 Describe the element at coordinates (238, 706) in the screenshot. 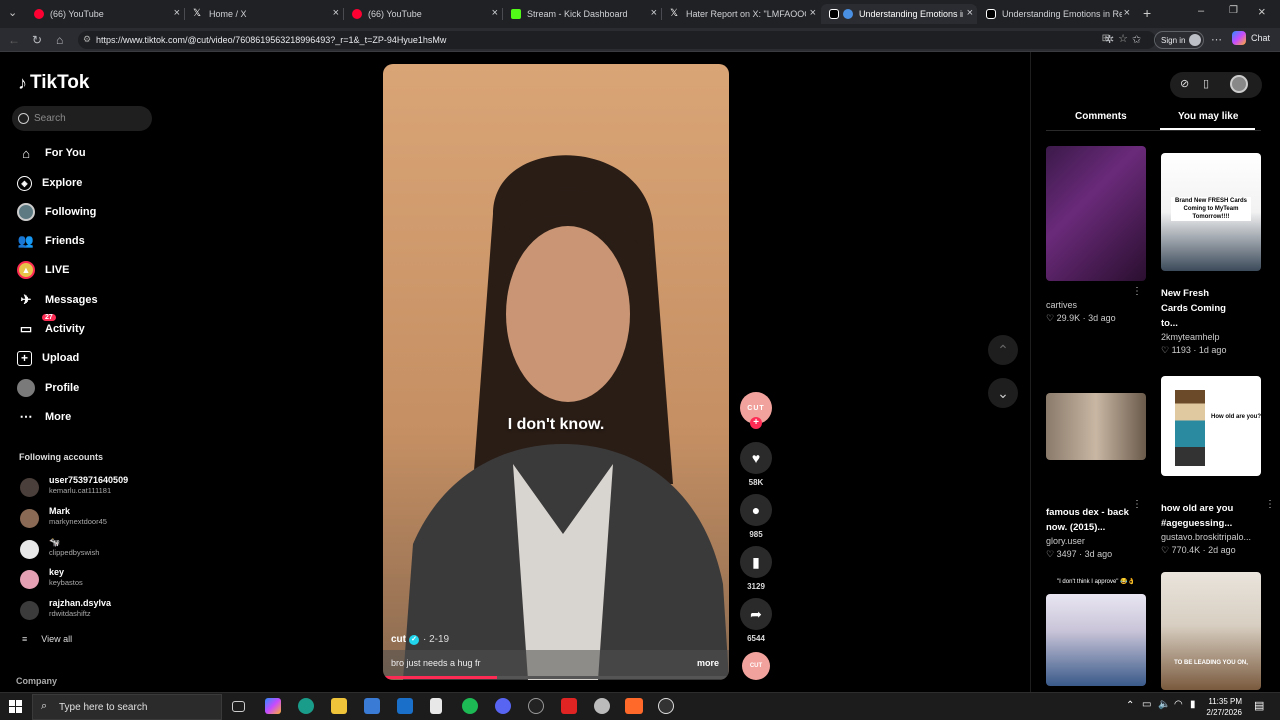

I see `task-view-icon` at that location.